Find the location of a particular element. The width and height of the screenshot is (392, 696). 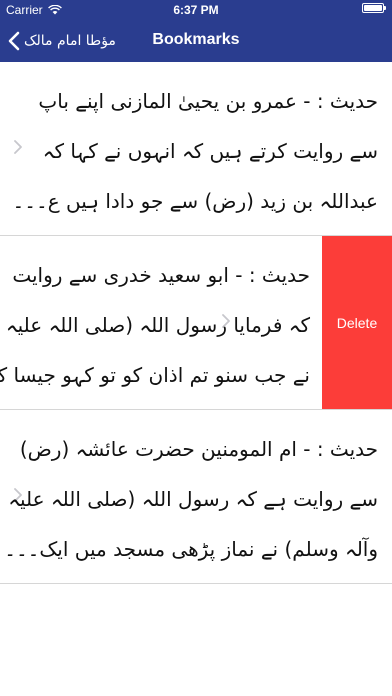

hadith-line: وآلہ وسلم) نے نماز پڑھی مسجد میں ایک۔۔۔ is located at coordinates (191, 549).